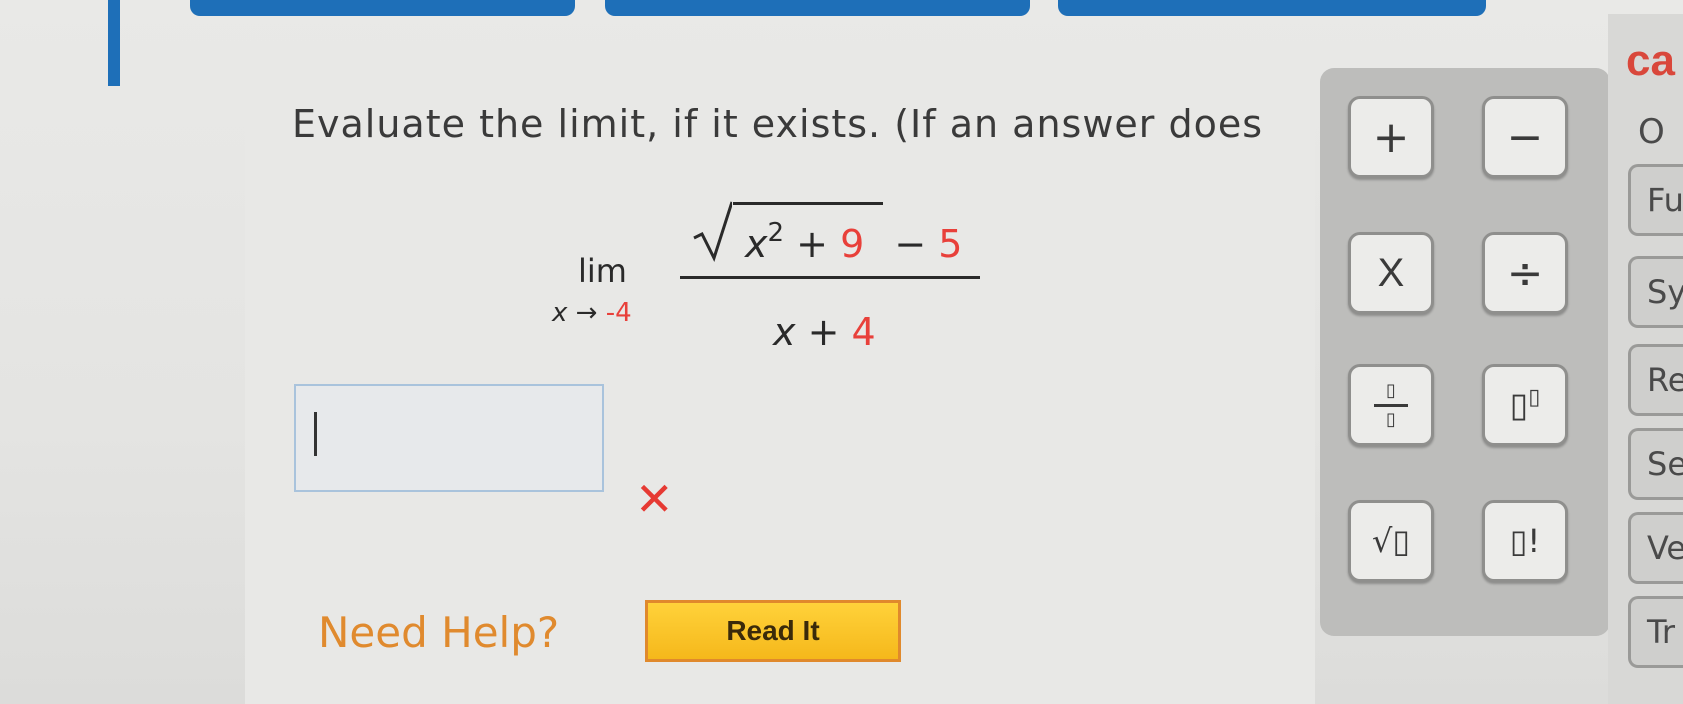 This screenshot has width=1683, height=704. What do you see at coordinates (1655, 464) in the screenshot?
I see `side-tab-sets: Se` at bounding box center [1655, 464].